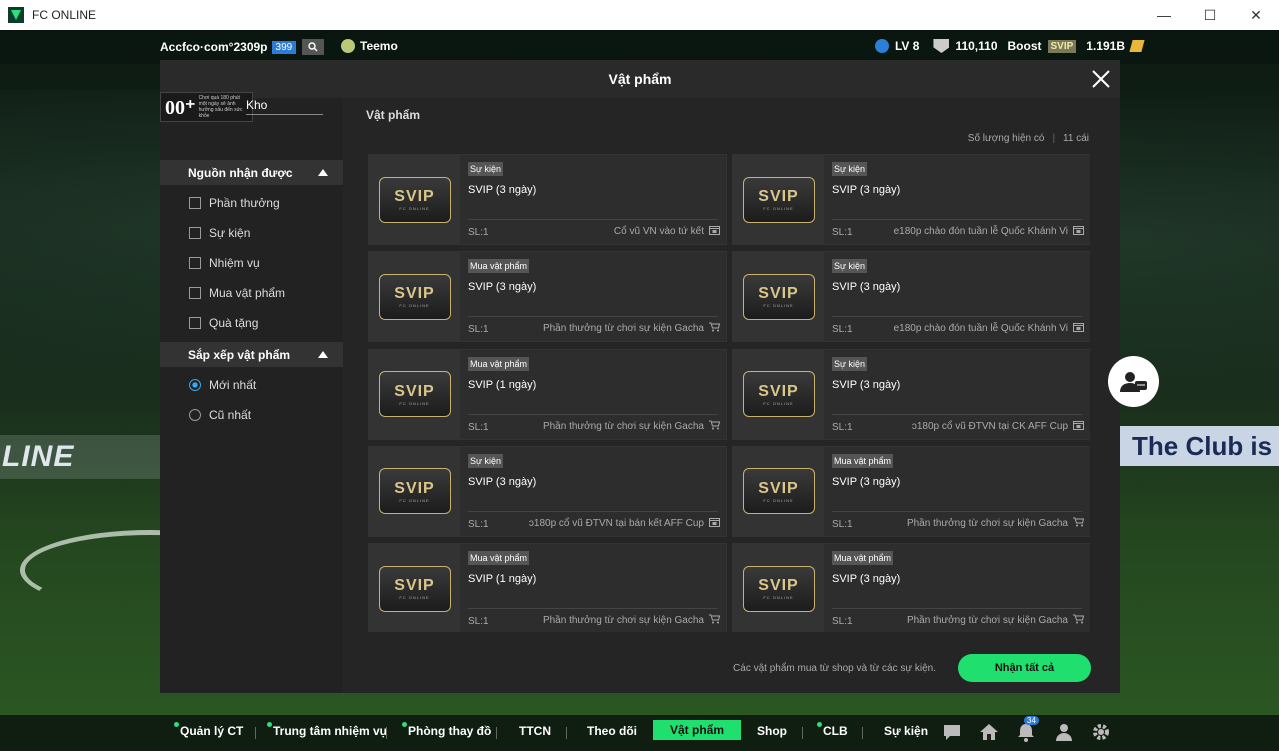 This screenshot has height=751, width=1279. I want to click on filter-gift: Quà tặng, so click(223, 323).